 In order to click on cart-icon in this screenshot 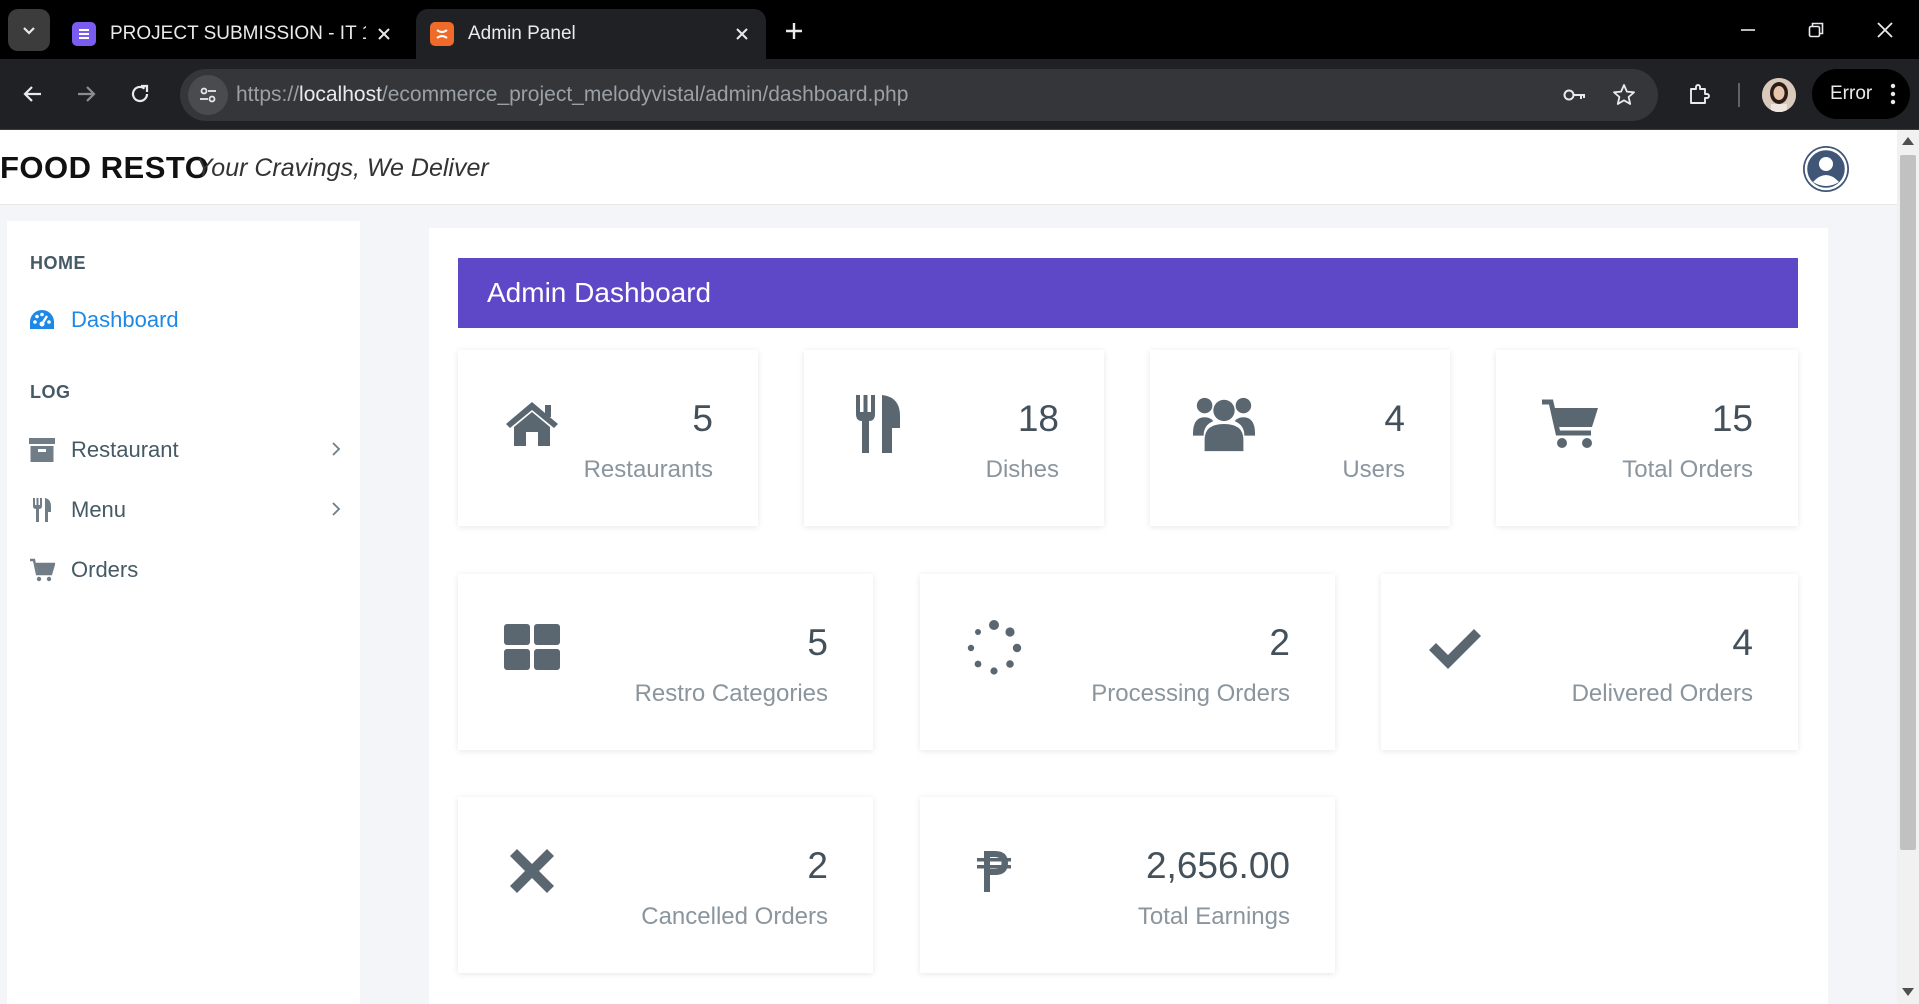, I will do `click(42, 570)`.